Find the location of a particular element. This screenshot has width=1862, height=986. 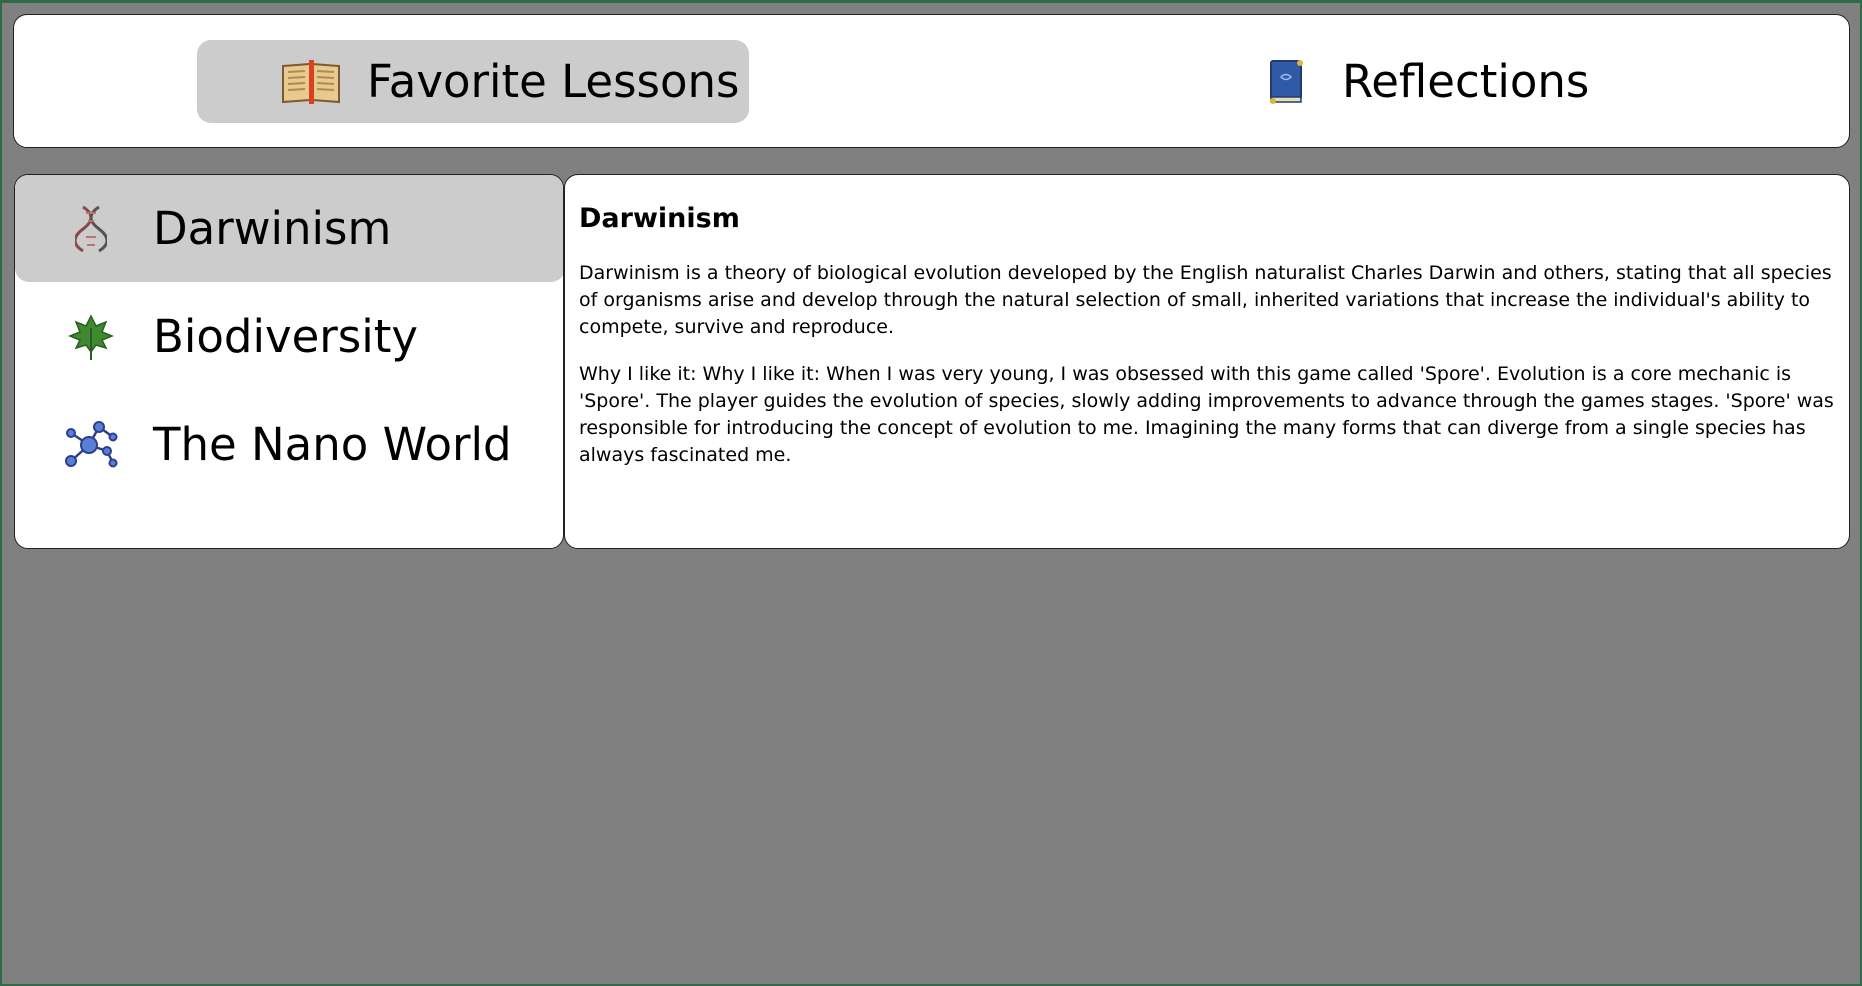

list-item-label: The Nano World is located at coordinates (332, 444).